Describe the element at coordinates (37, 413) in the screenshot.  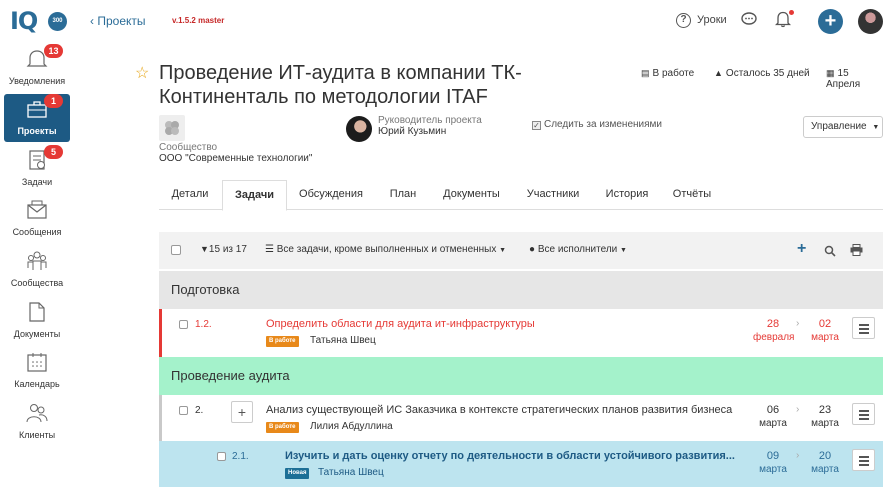
I see `clients-icon` at that location.